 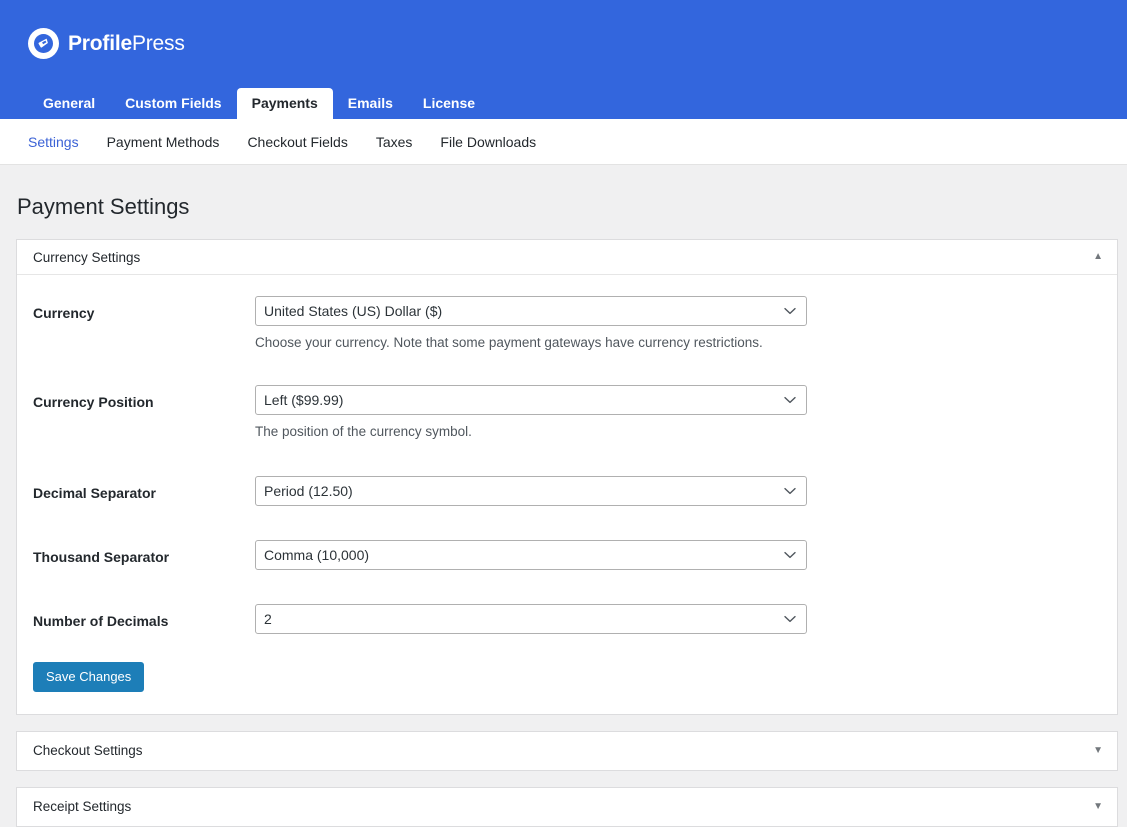 I want to click on select-currency-position: Left ($99.99), so click(x=531, y=400).